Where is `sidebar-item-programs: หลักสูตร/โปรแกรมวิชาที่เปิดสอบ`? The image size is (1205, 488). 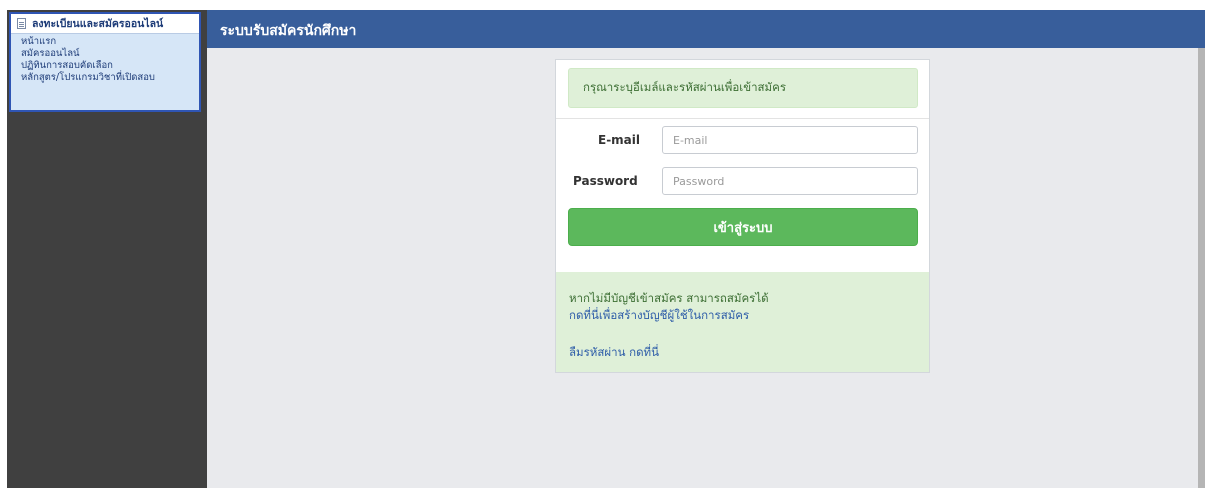
sidebar-item-programs: หลักสูตร/โปรแกรมวิชาที่เปิดสอบ is located at coordinates (110, 78).